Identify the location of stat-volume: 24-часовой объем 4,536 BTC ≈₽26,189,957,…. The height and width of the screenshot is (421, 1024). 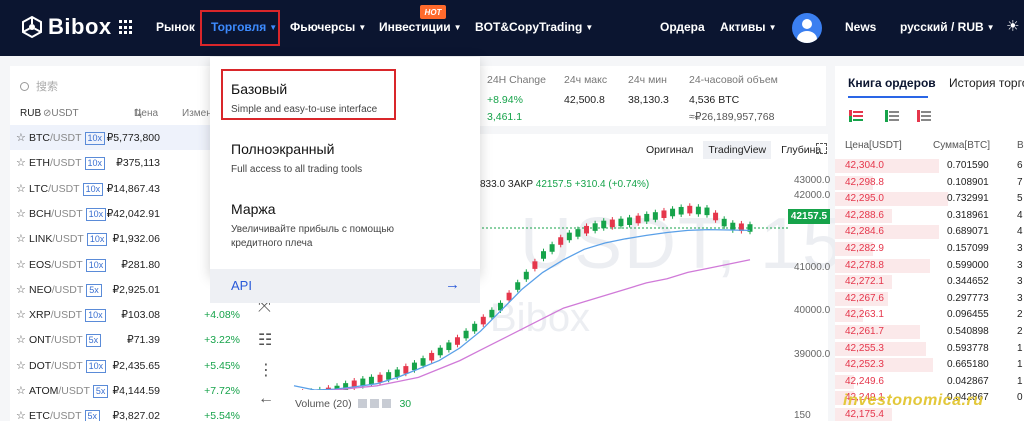
(733, 98).